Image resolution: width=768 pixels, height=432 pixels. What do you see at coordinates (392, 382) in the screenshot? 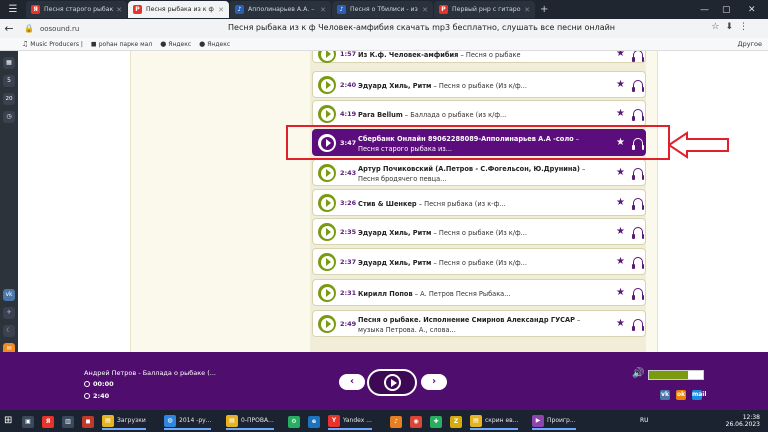
I see `play-button` at bounding box center [392, 382].